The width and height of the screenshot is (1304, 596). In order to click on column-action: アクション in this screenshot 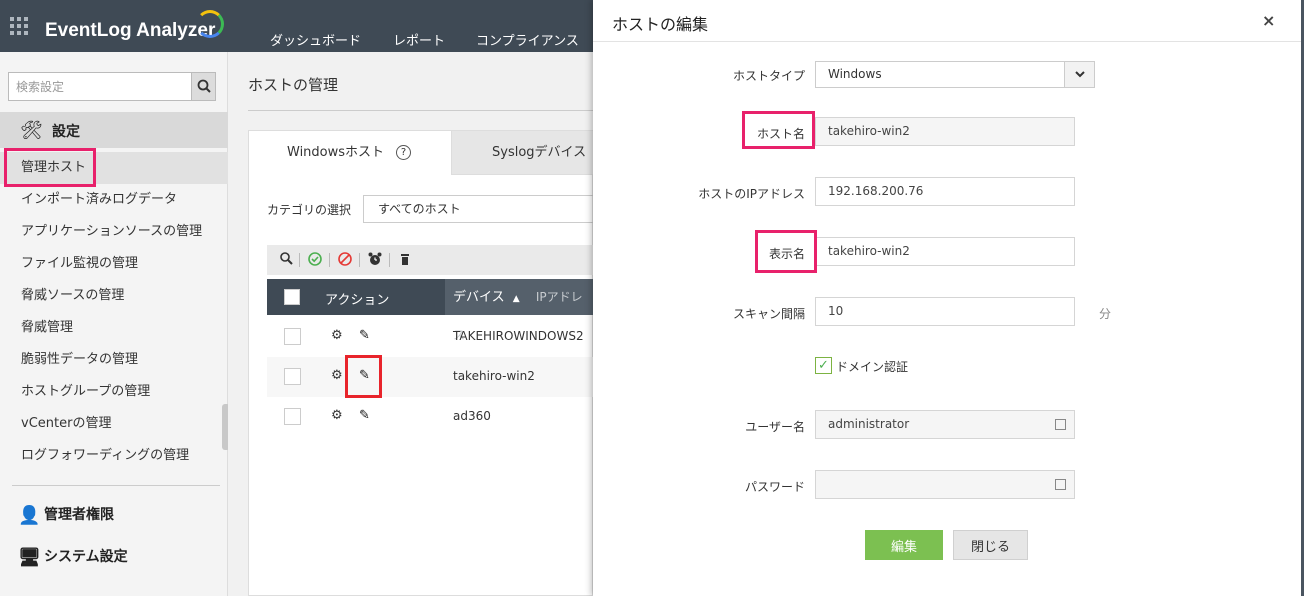, I will do `click(357, 300)`.